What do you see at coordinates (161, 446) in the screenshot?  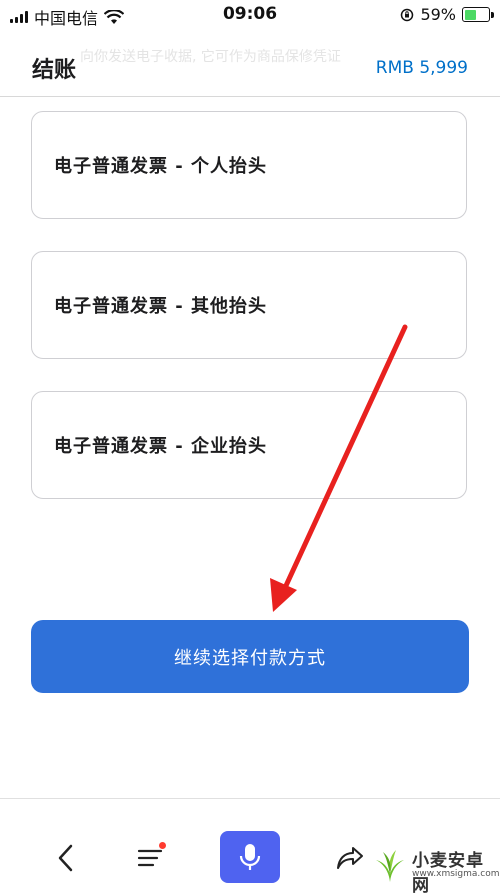 I see `invoice-option-label: 电子普通发票 - 企业抬头` at bounding box center [161, 446].